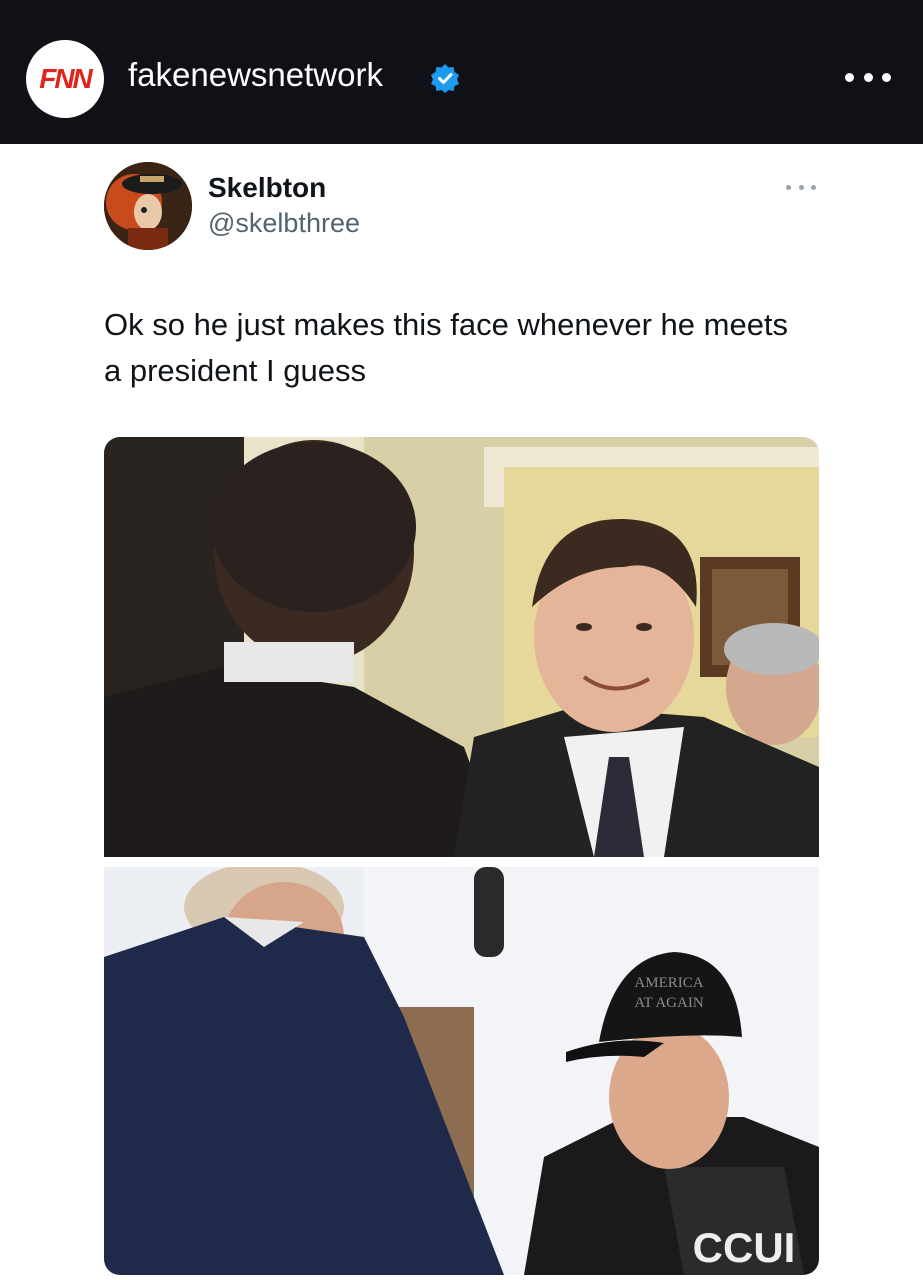  I want to click on account-name: fakenewsnetwork, so click(255, 75).